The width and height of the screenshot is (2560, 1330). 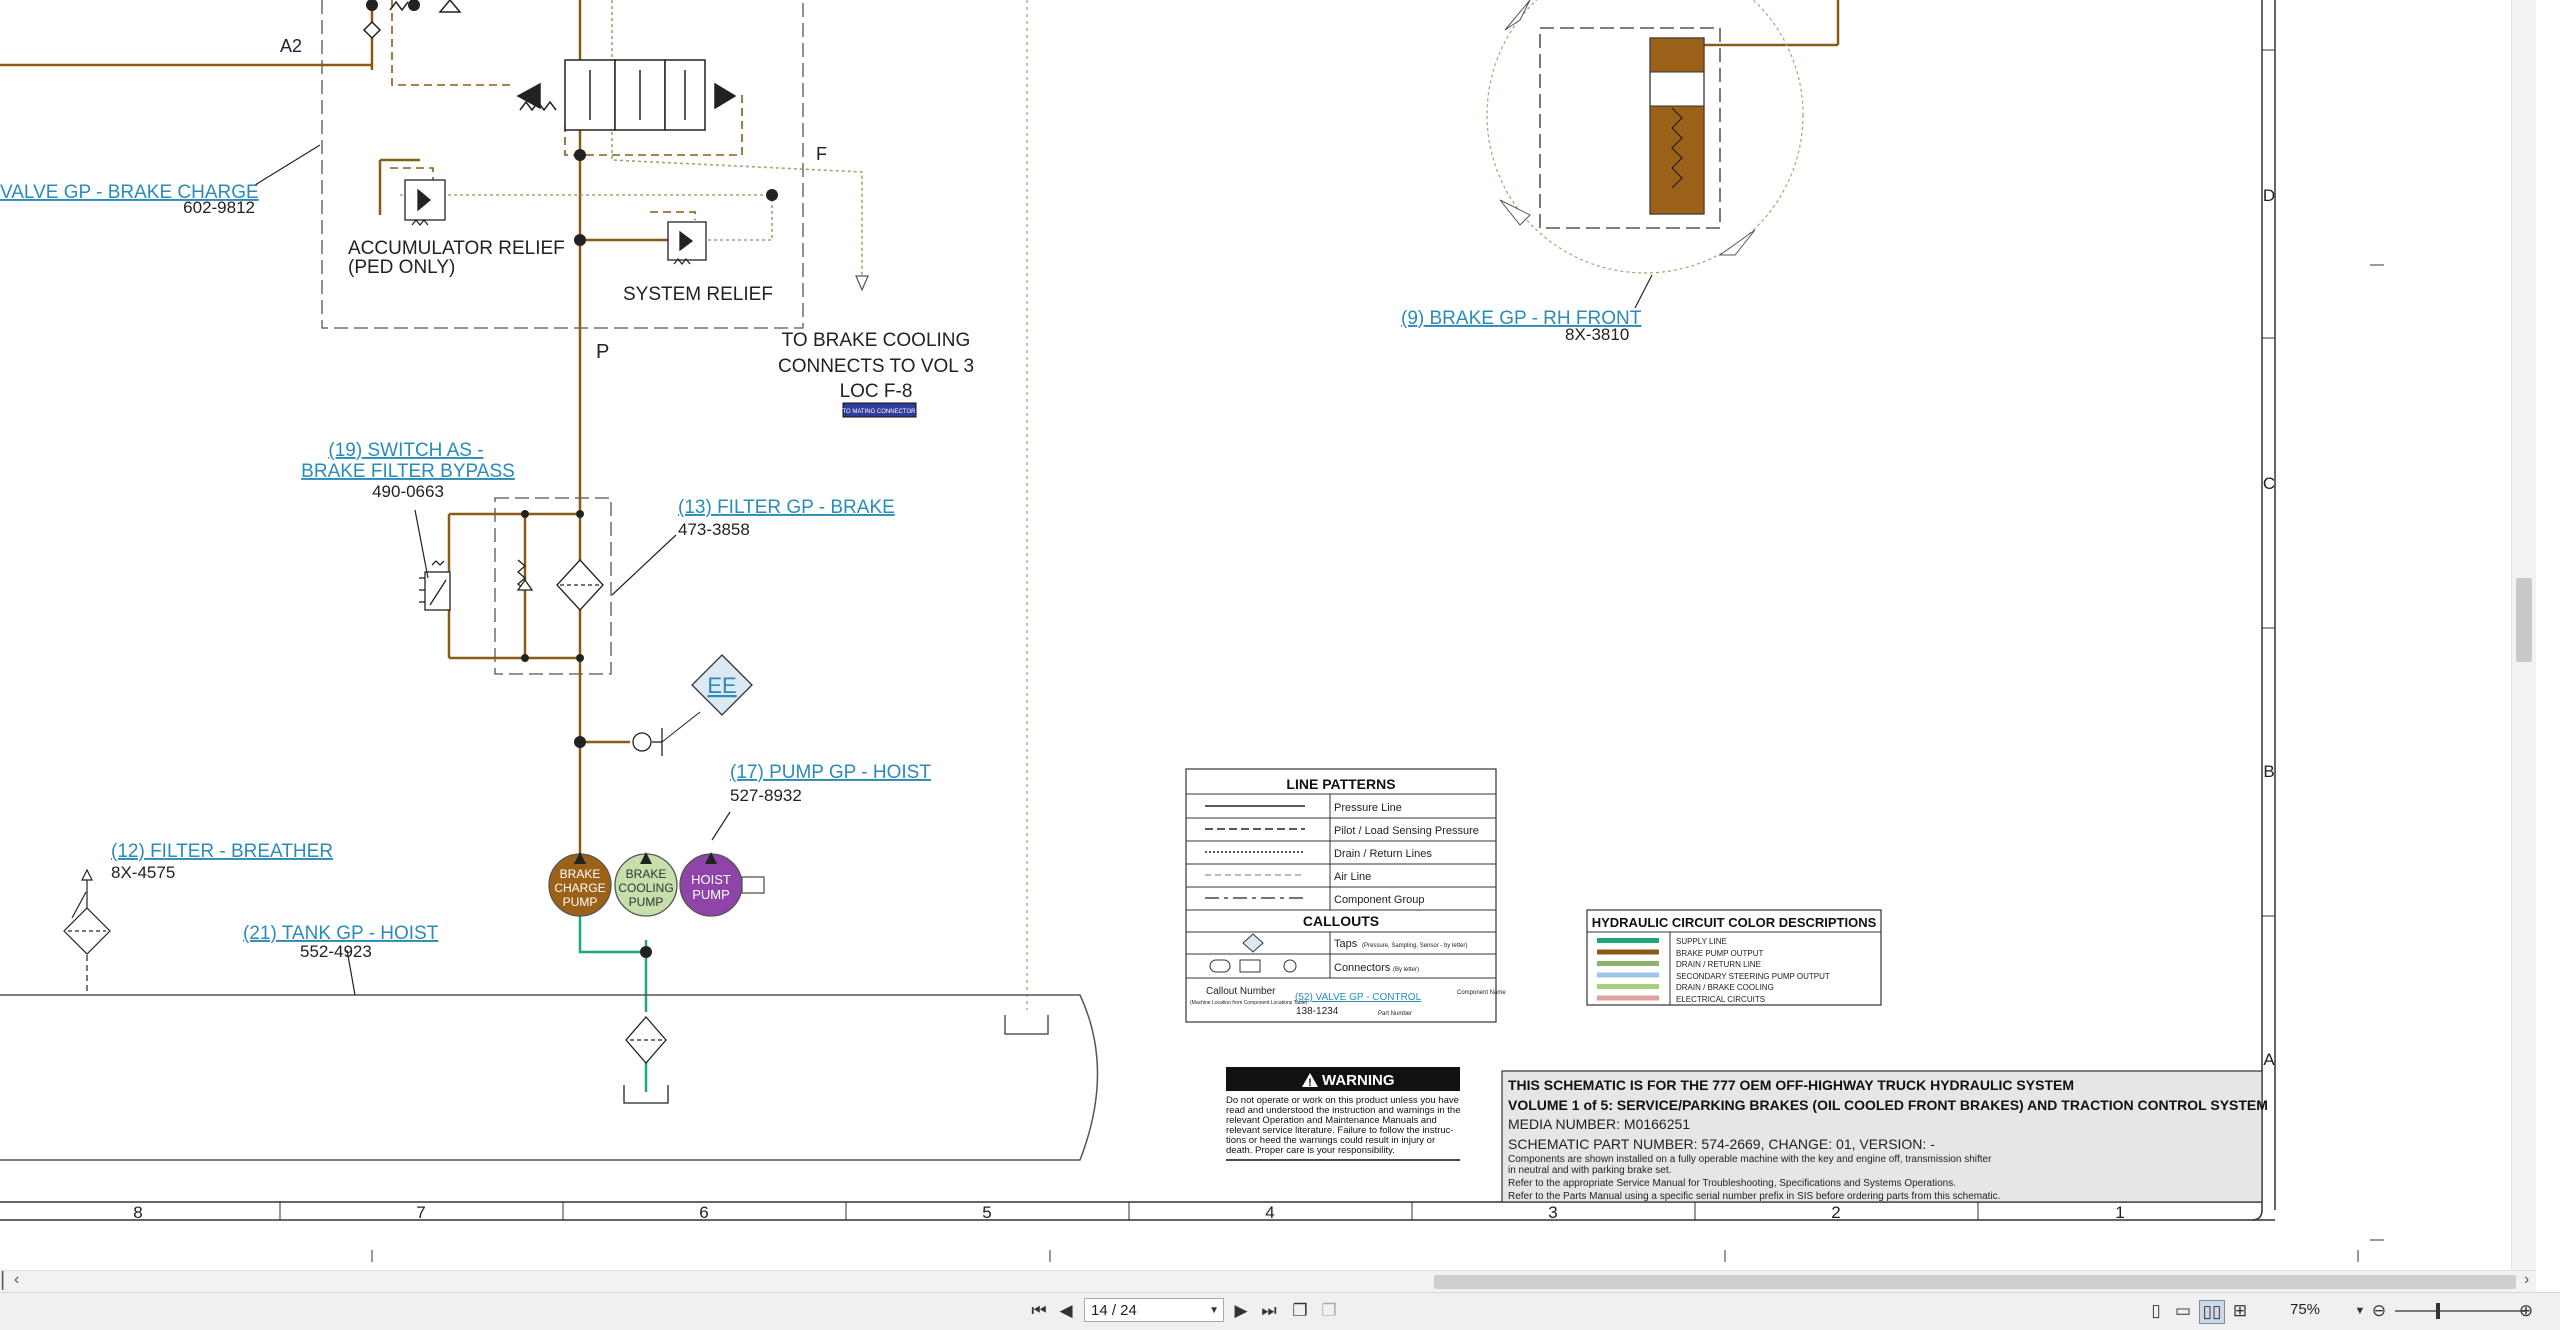 What do you see at coordinates (580, 902) in the screenshot?
I see `pump-brake-charge-label-3: PUMP` at bounding box center [580, 902].